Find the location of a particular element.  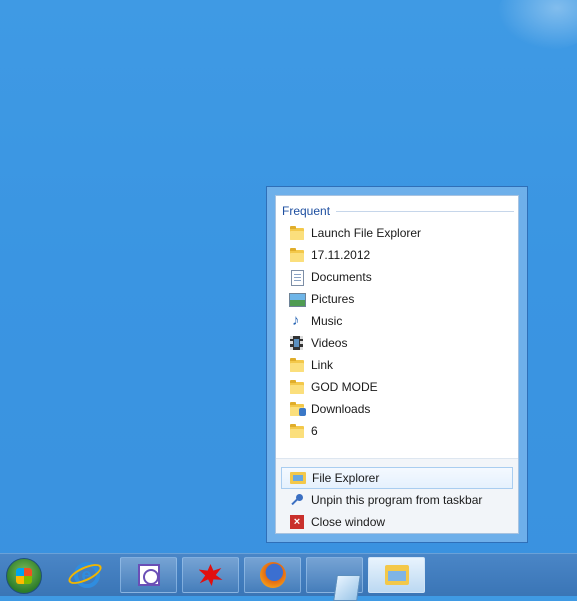

taskbar-firefox is located at coordinates (272, 575).